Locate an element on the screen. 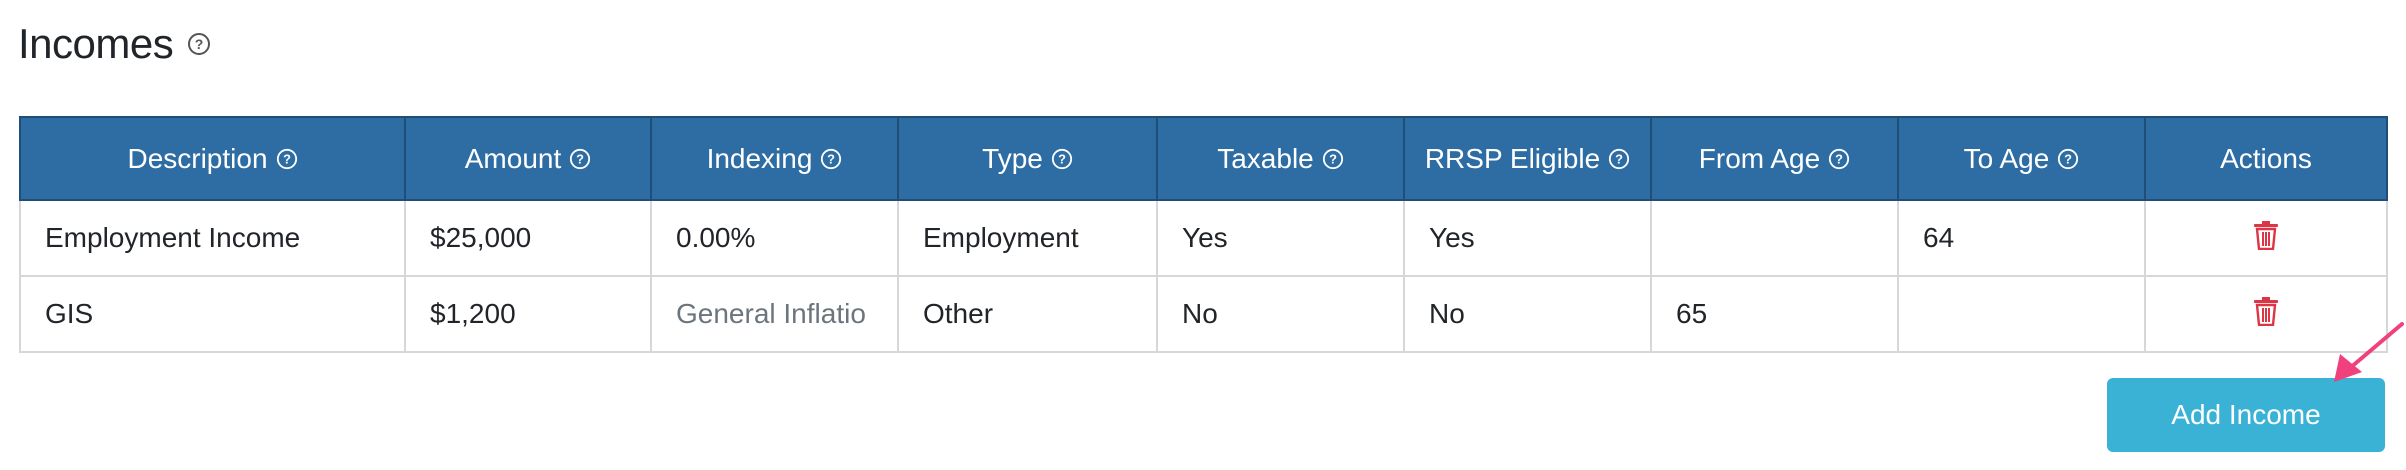  column-header-inner: Type? is located at coordinates (1027, 159).